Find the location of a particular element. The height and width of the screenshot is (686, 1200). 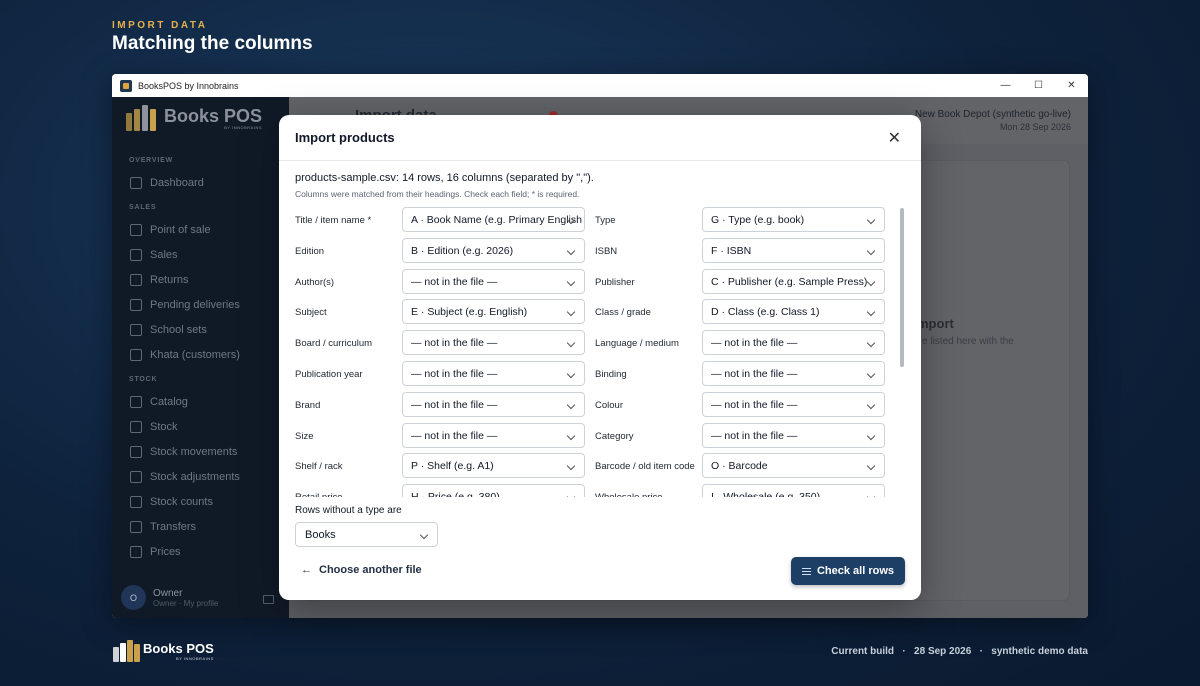

column-select: H · Price (e.g. 380) is located at coordinates (493, 490).